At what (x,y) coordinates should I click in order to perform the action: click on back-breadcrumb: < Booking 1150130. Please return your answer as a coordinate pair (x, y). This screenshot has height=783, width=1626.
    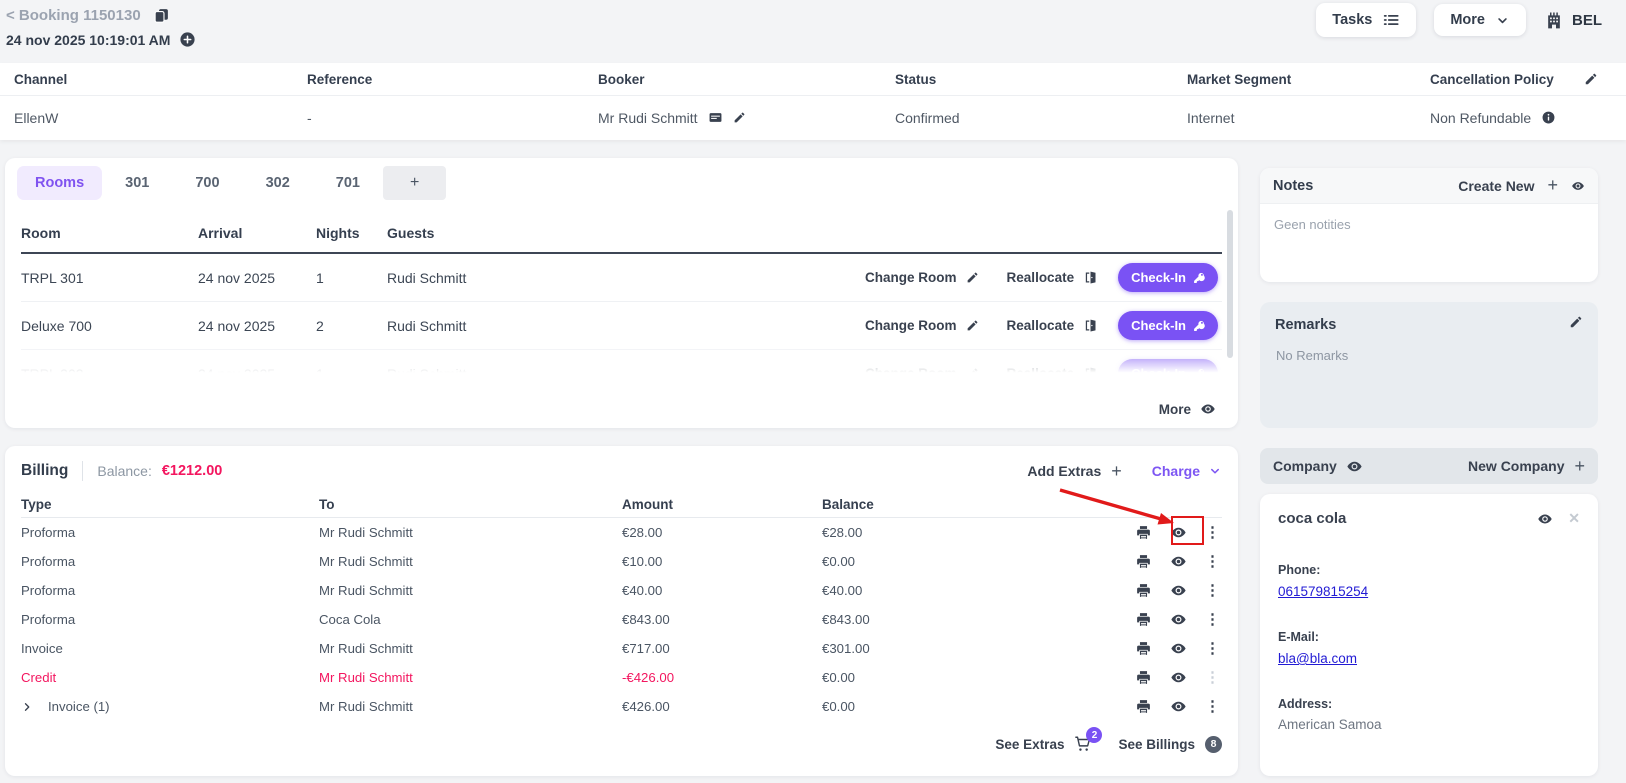
    Looking at the image, I should click on (73, 15).